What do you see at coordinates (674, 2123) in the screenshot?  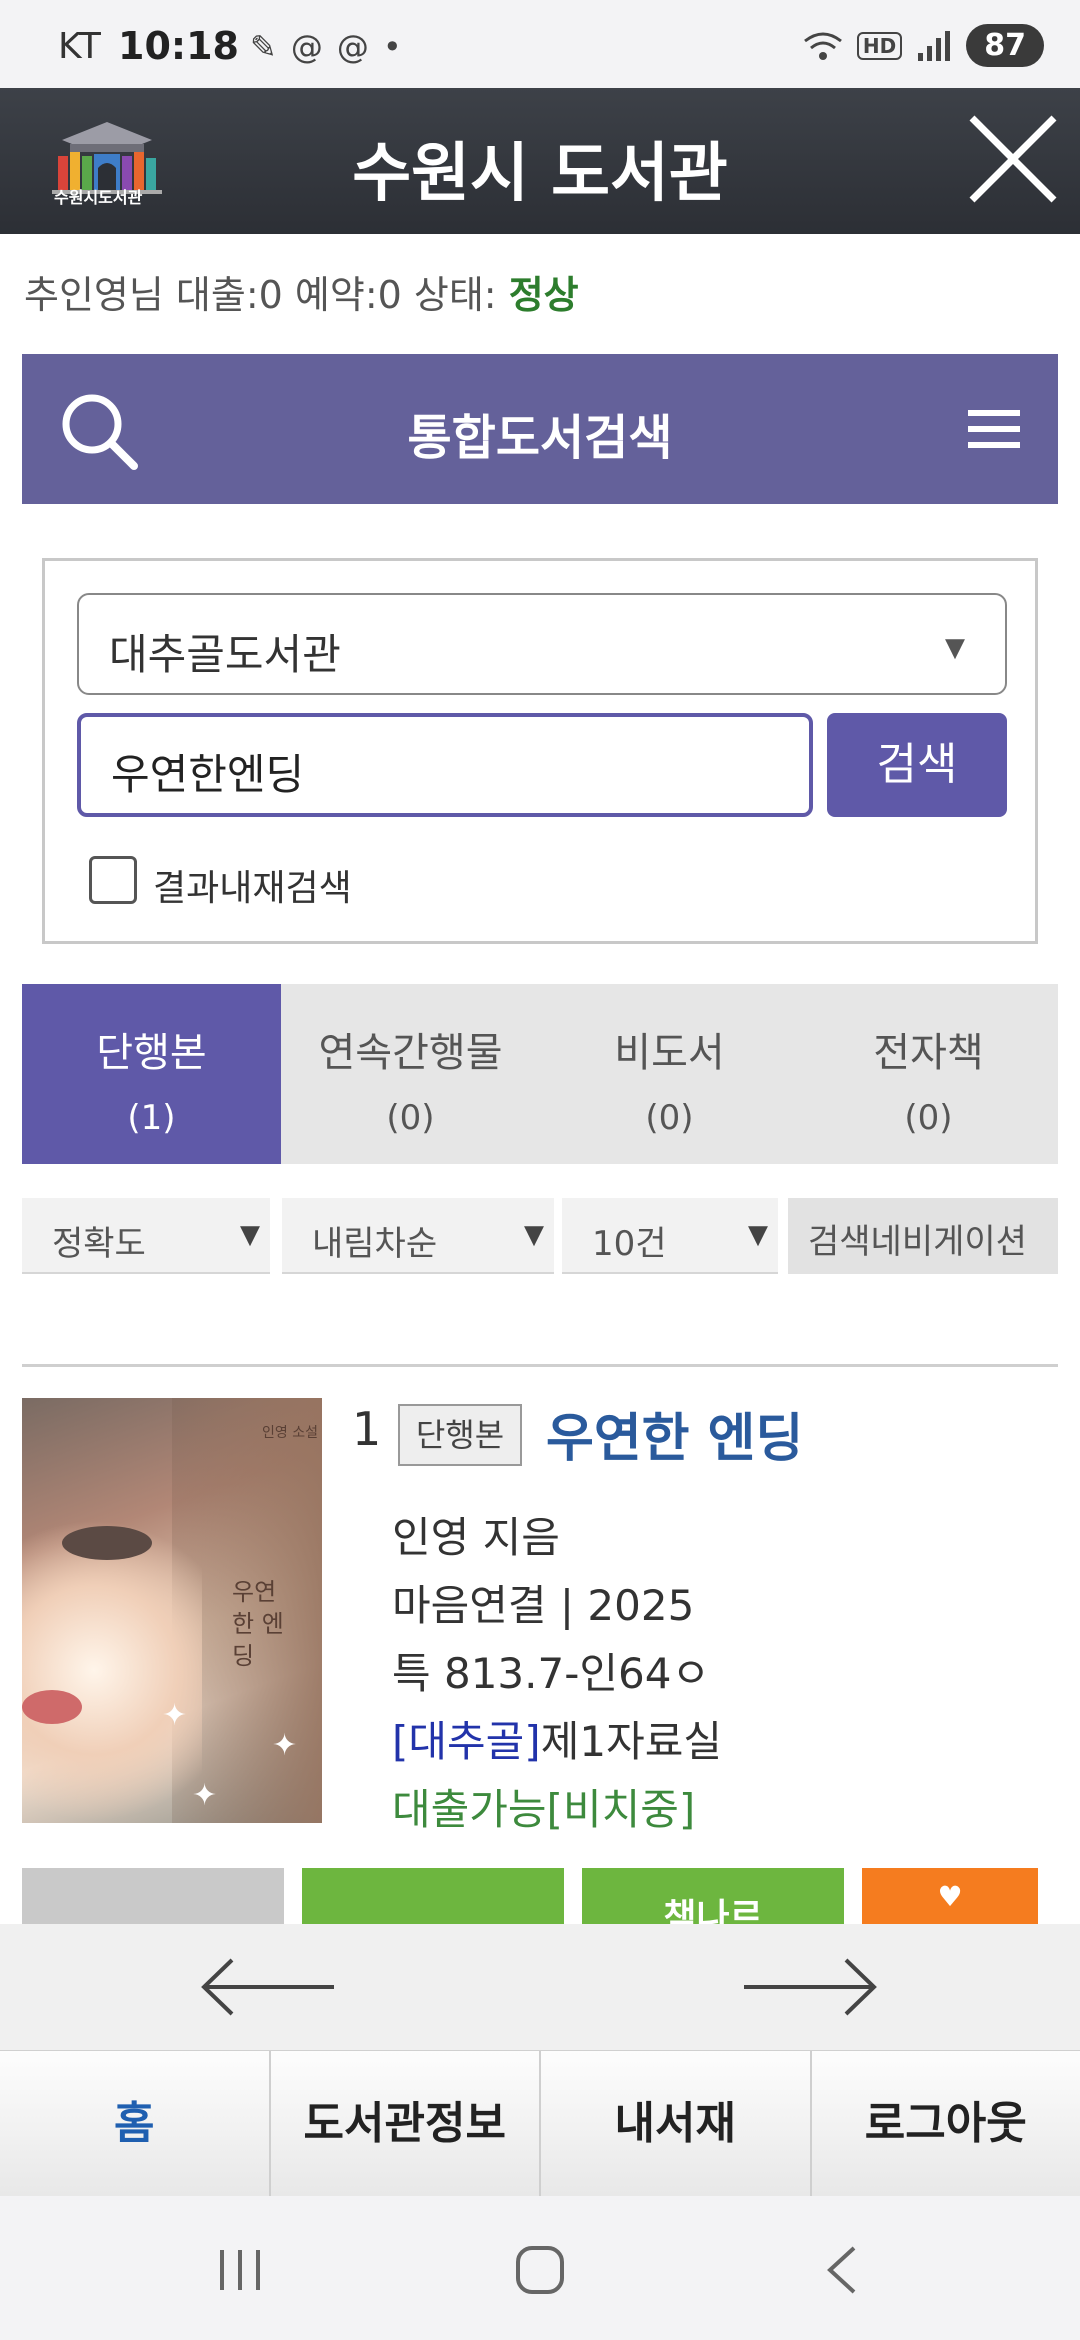 I see `menu-my-shelf: 내서재` at bounding box center [674, 2123].